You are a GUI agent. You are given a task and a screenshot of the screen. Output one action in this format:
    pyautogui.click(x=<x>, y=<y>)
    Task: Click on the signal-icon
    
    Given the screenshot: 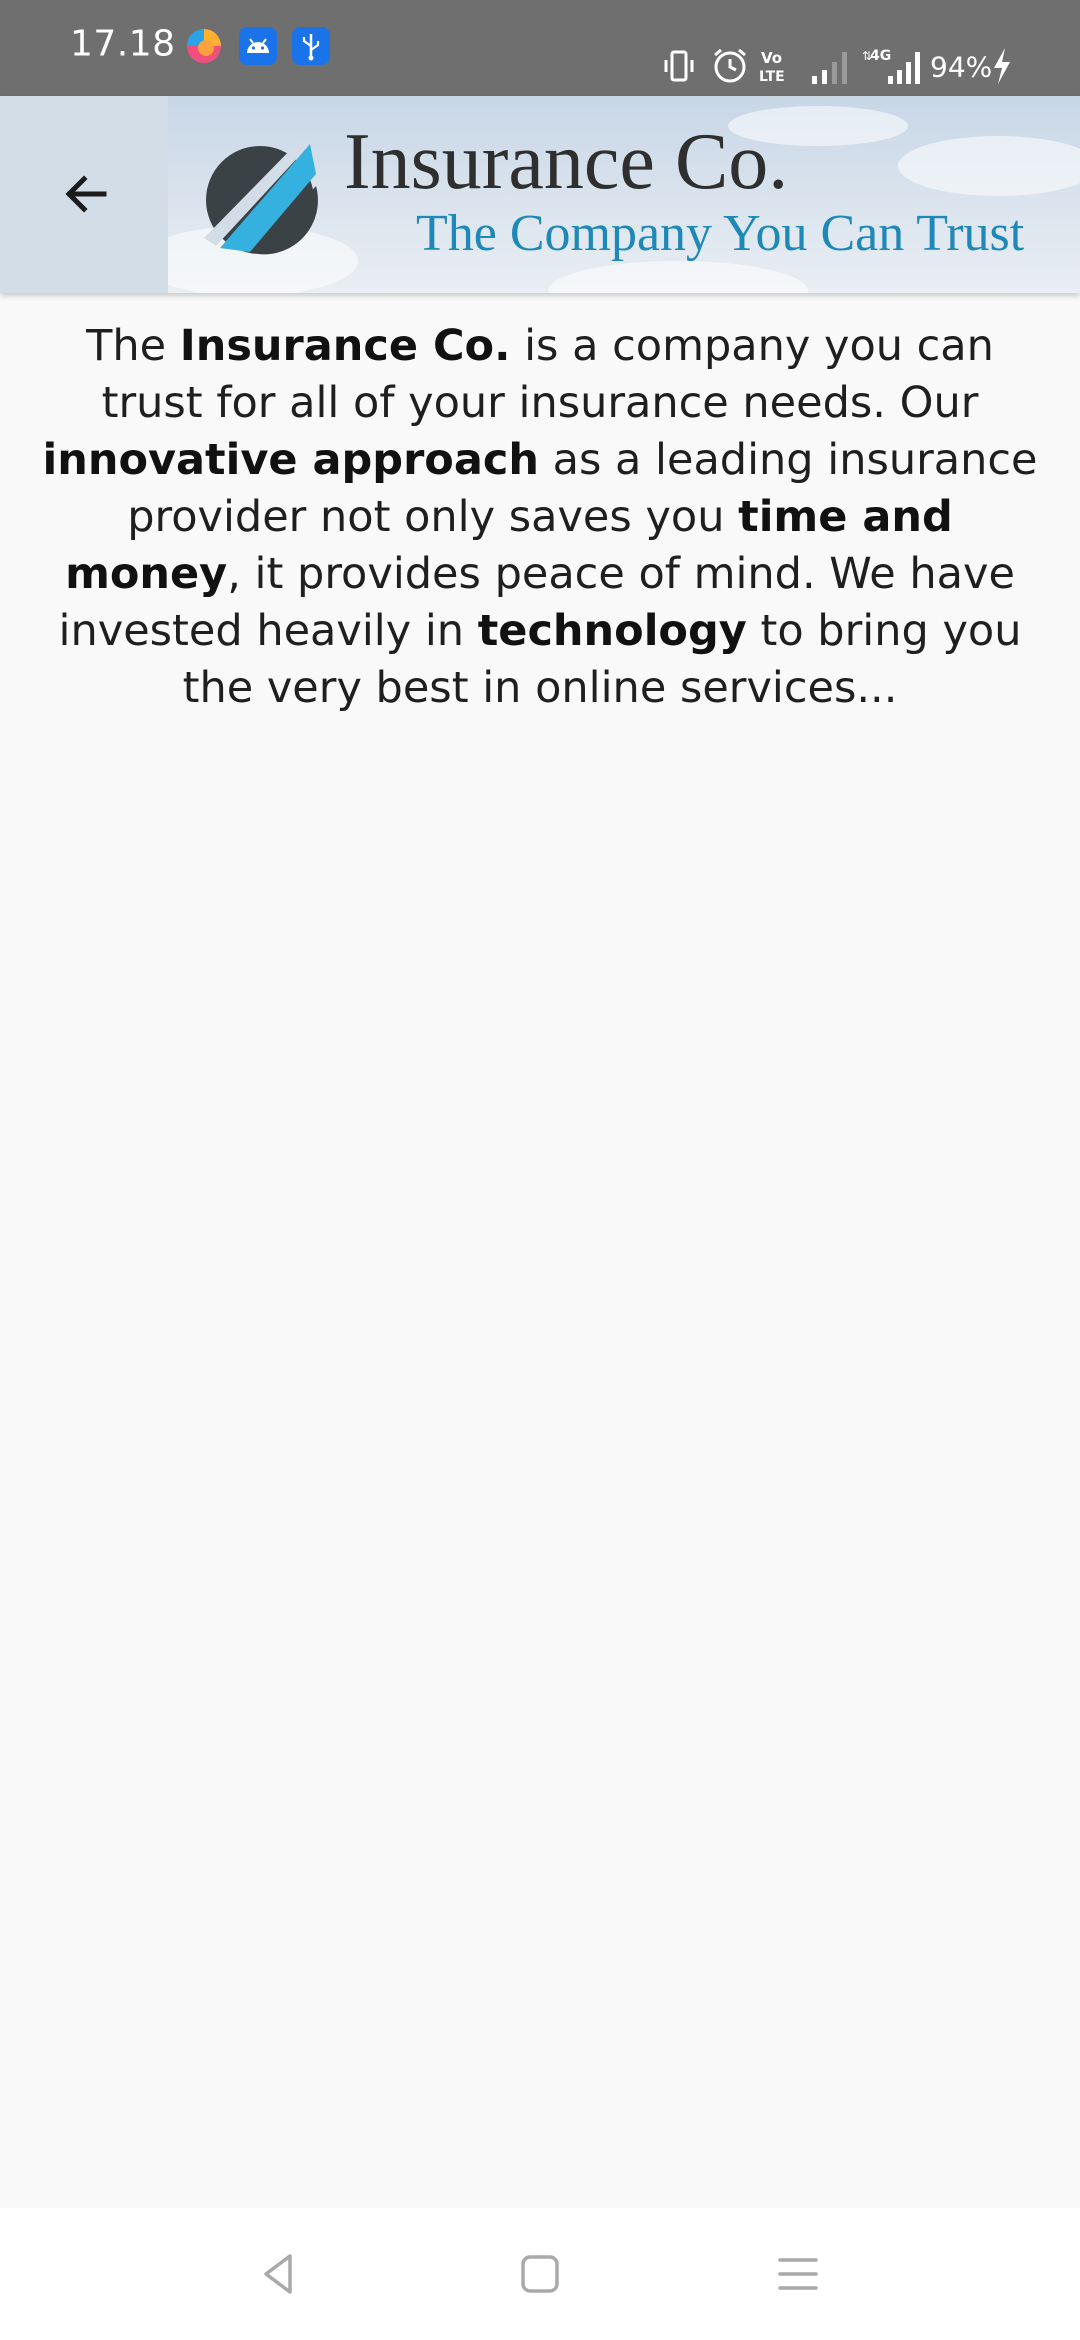 What is the action you would take?
    pyautogui.click(x=832, y=66)
    